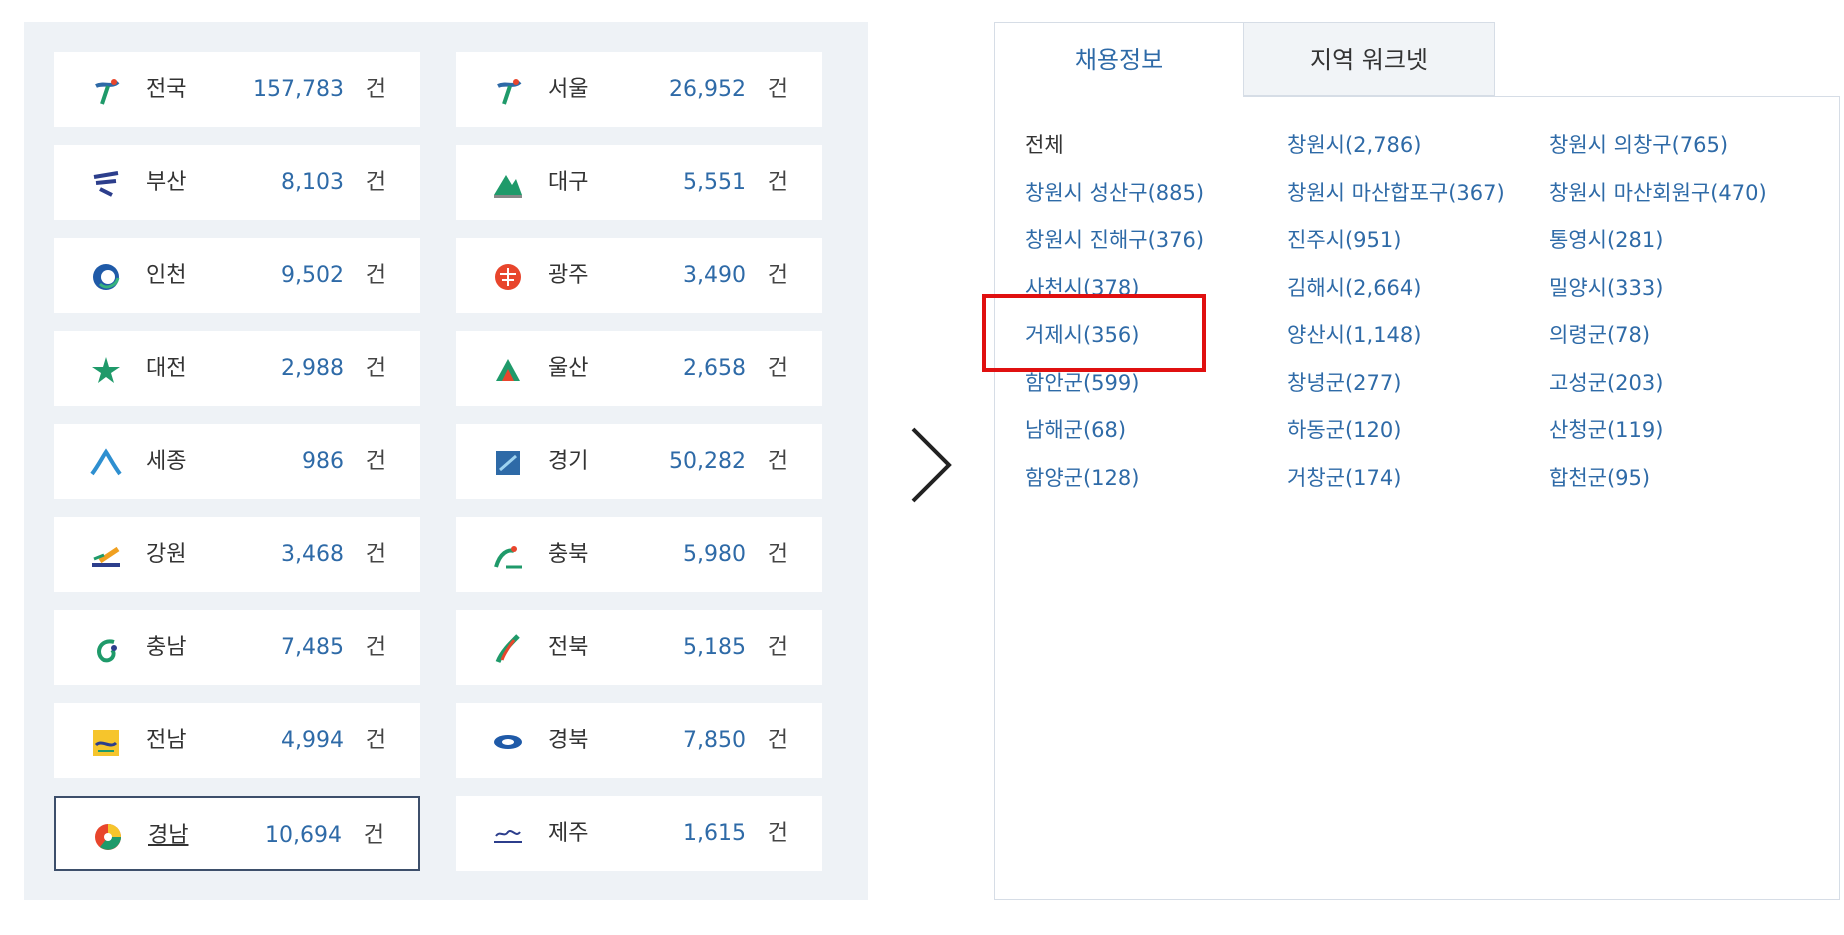 The image size is (1844, 935). What do you see at coordinates (1075, 430) in the screenshot?
I see `district-item: 남해군(68)` at bounding box center [1075, 430].